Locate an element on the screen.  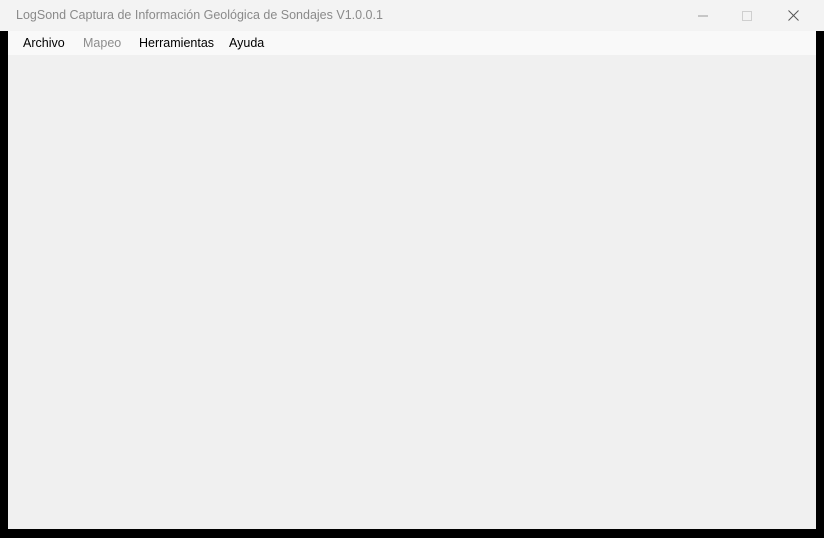
menu-archivo: Archivo is located at coordinates (44, 43).